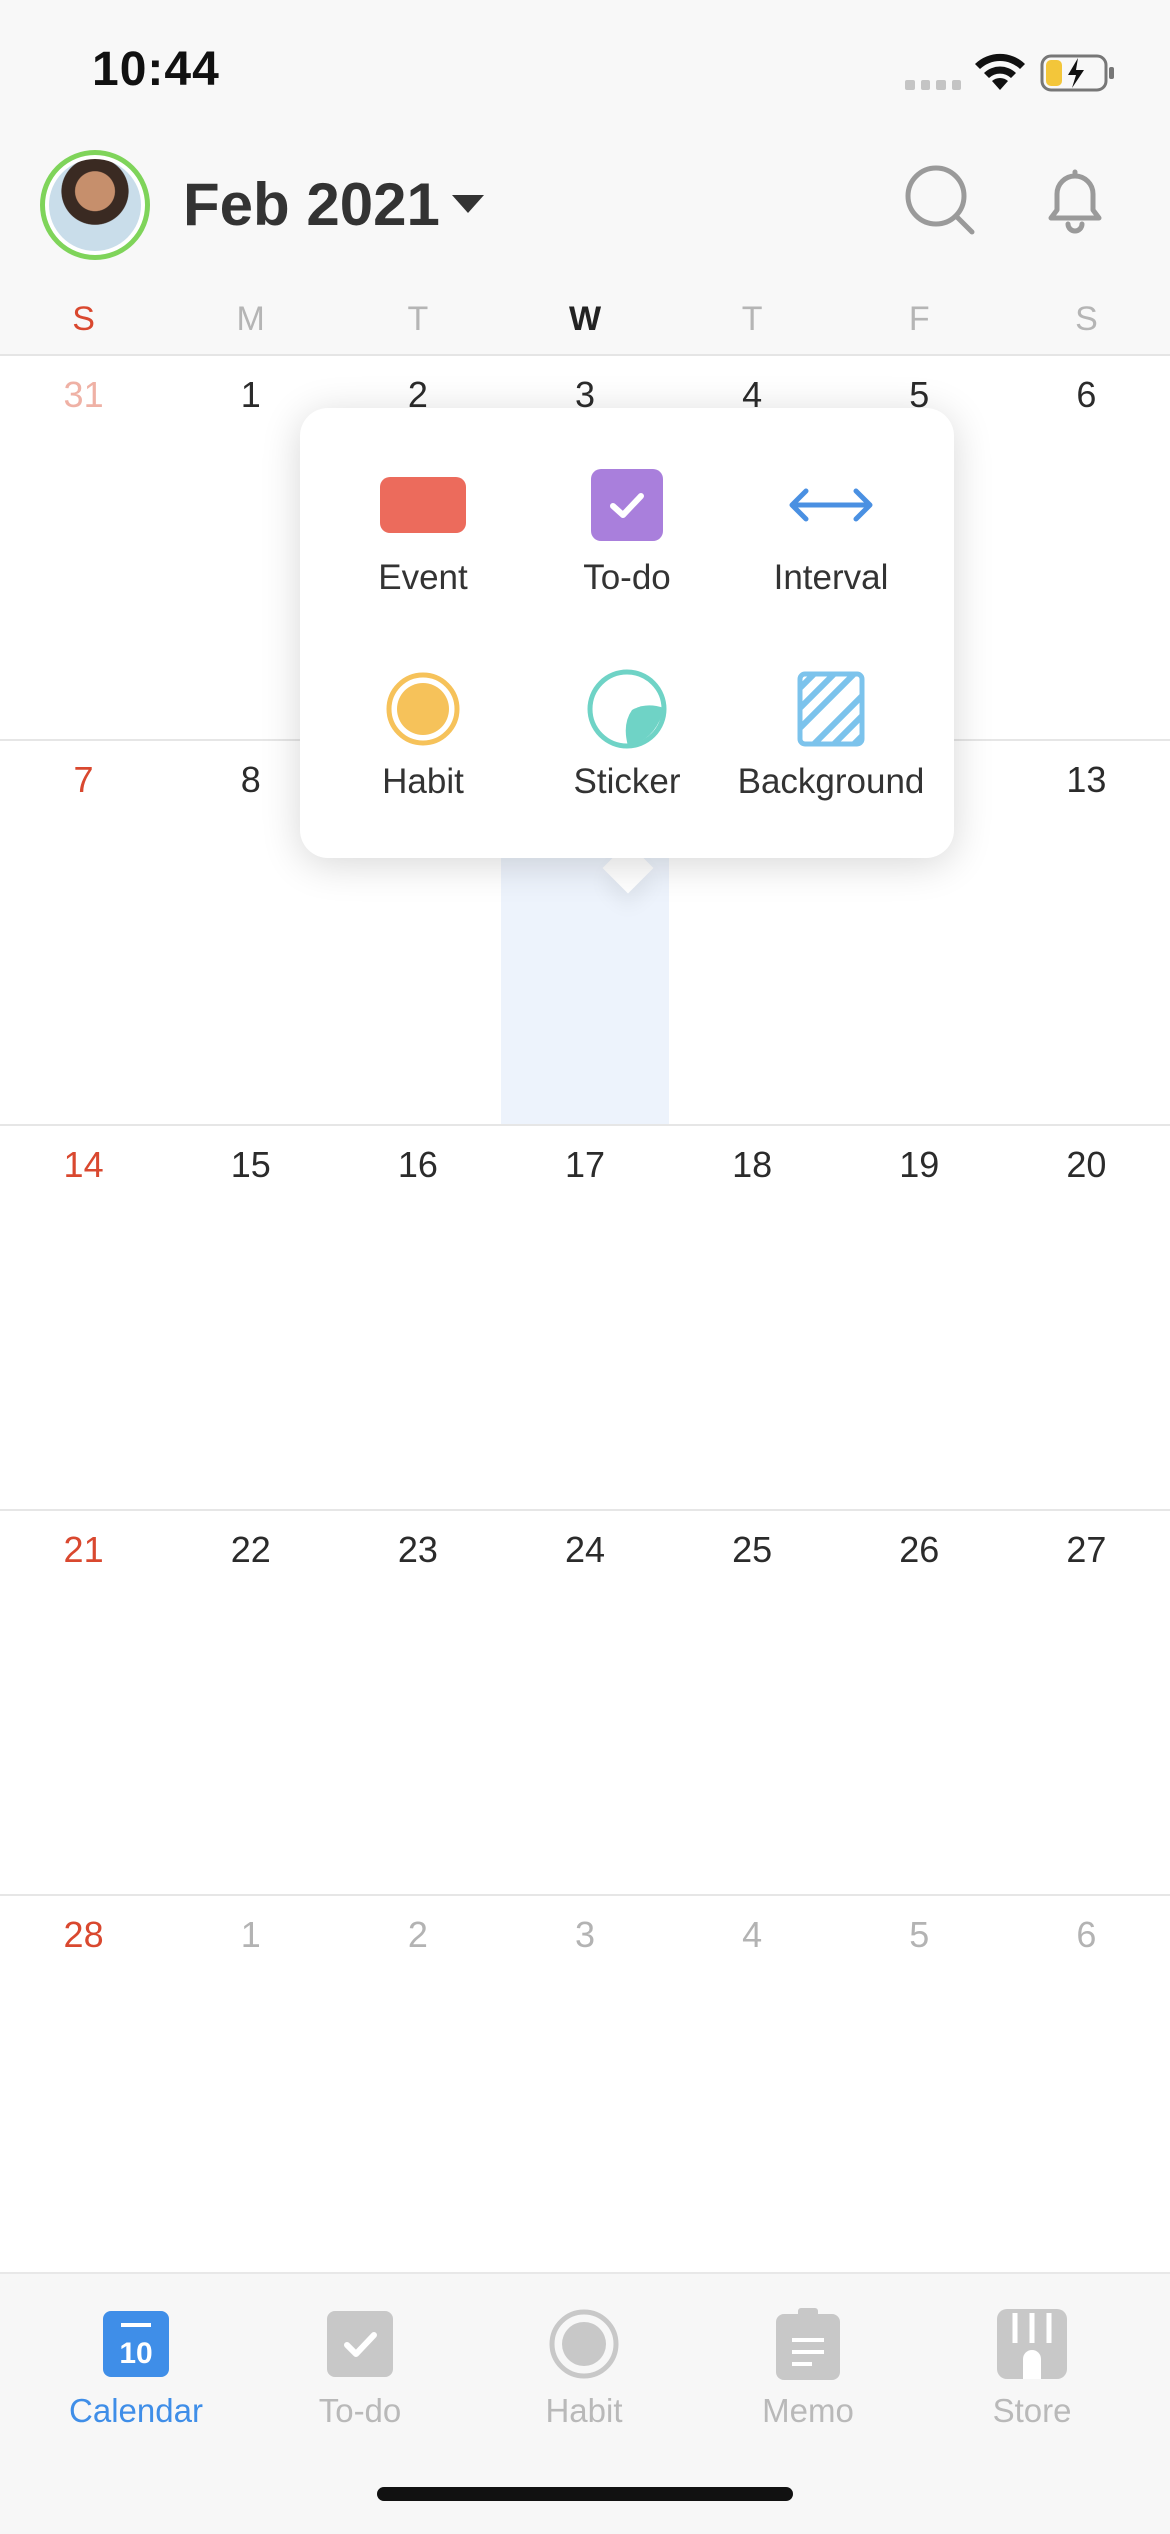 The width and height of the screenshot is (1170, 2534). I want to click on cellular-signal-icon, so click(933, 85).